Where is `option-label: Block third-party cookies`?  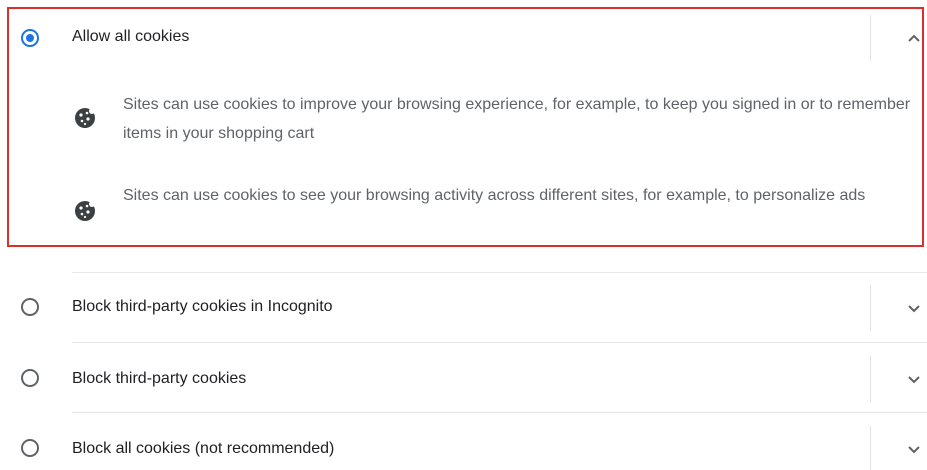
option-label: Block third-party cookies is located at coordinates (159, 378).